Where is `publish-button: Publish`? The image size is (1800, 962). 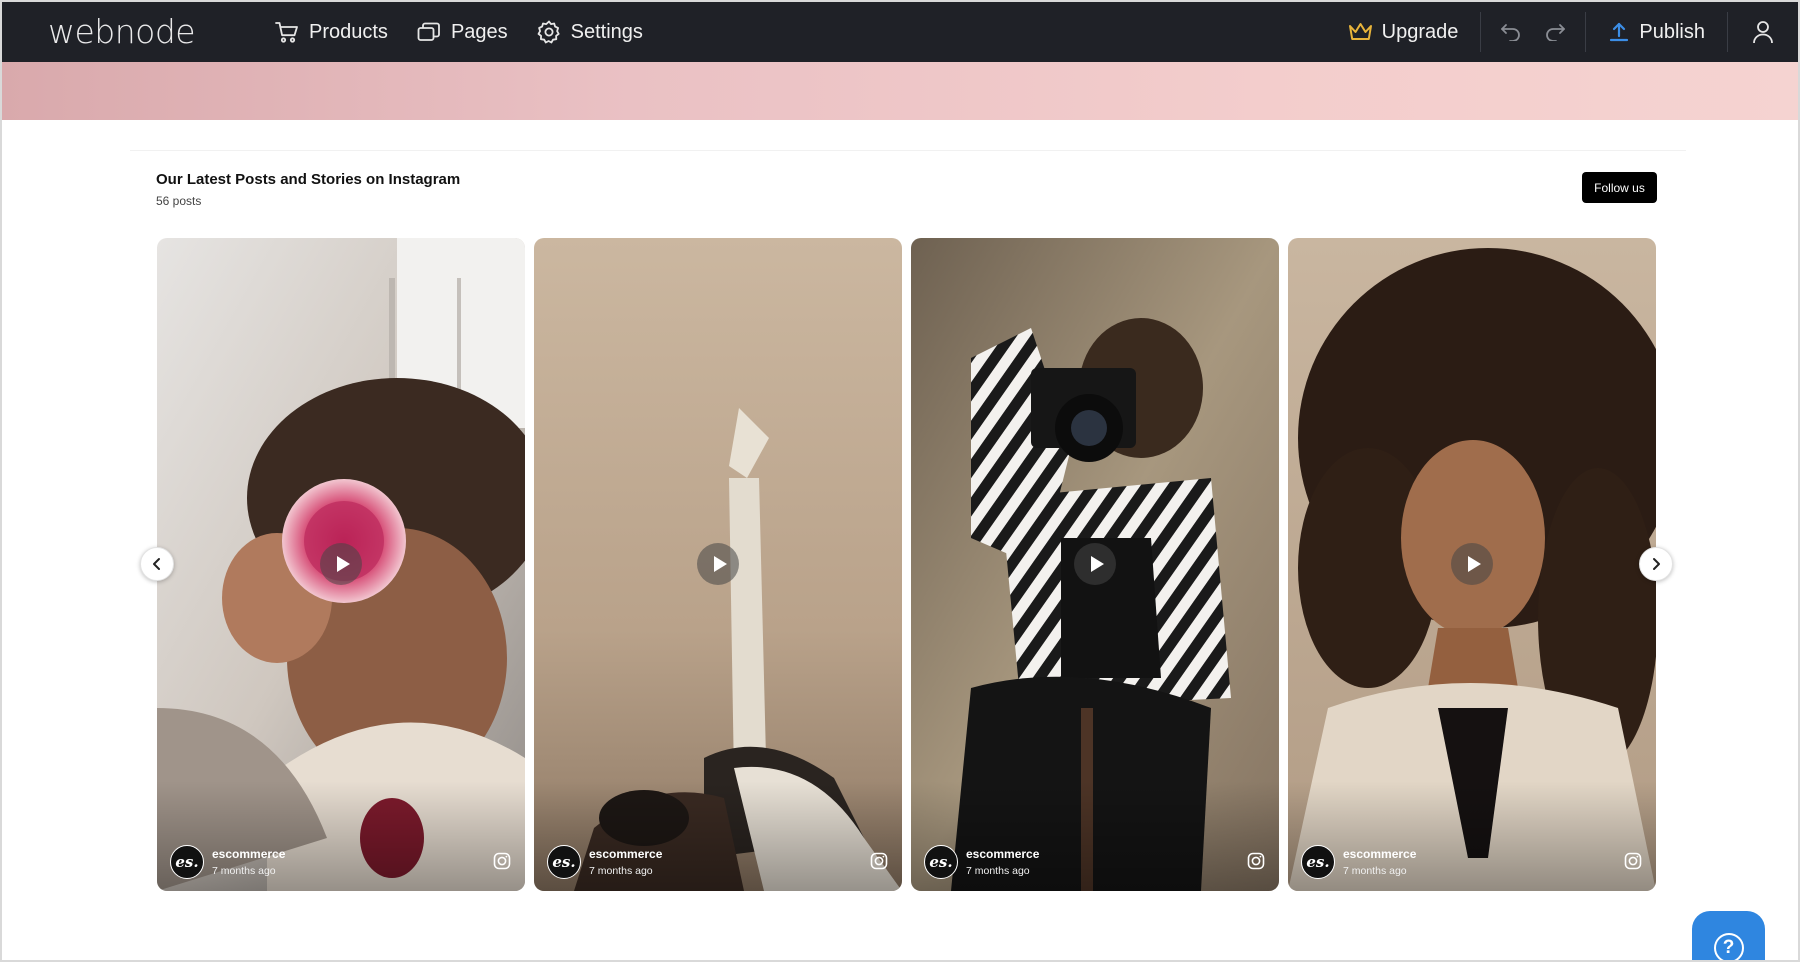
publish-button: Publish is located at coordinates (1656, 32).